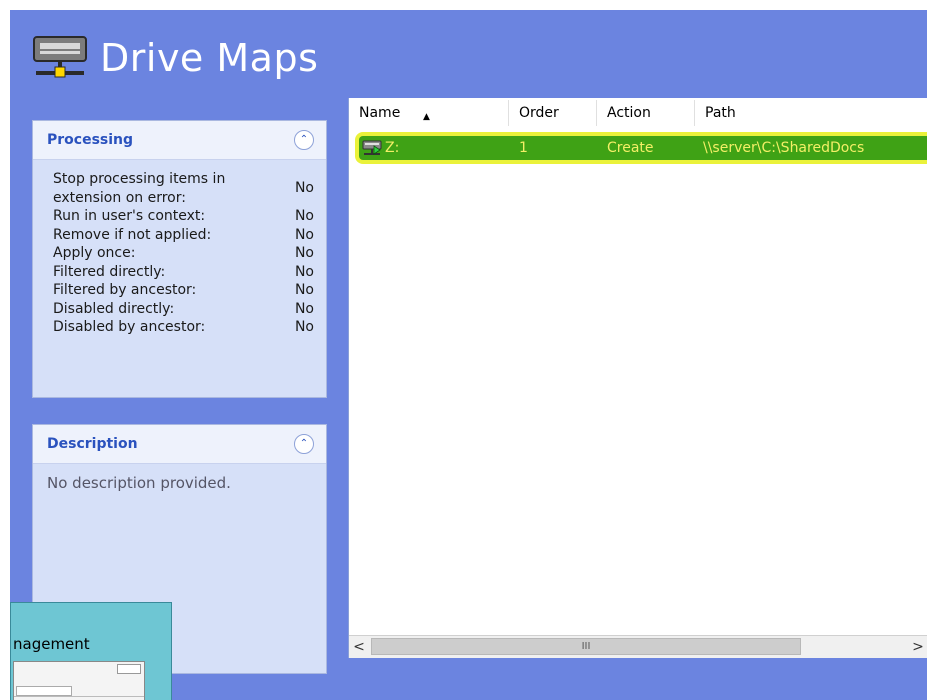  I want to click on header: Drive Maps, so click(174, 58).